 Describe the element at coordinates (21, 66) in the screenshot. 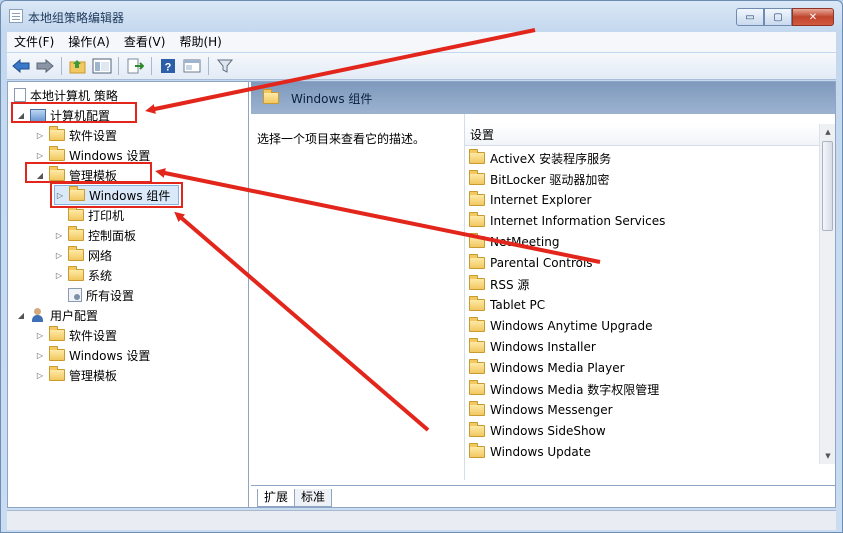

I see `back-arrow-icon` at that location.